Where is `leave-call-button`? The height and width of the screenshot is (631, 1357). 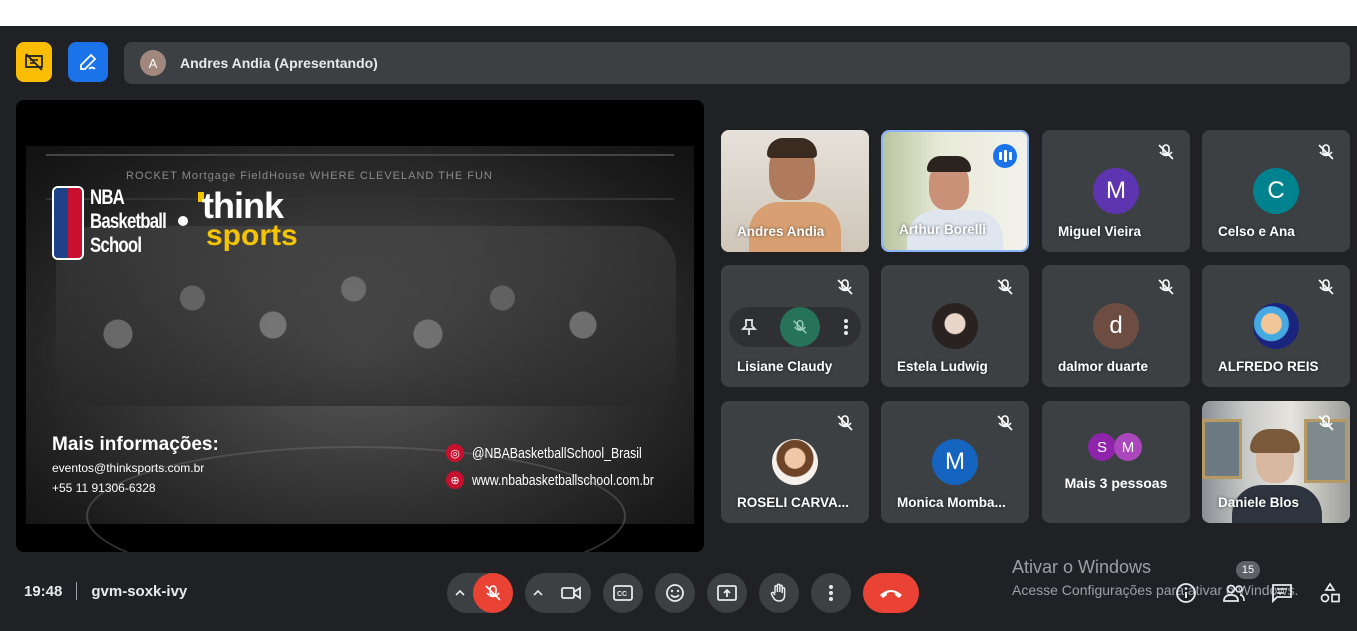
leave-call-button is located at coordinates (891, 593).